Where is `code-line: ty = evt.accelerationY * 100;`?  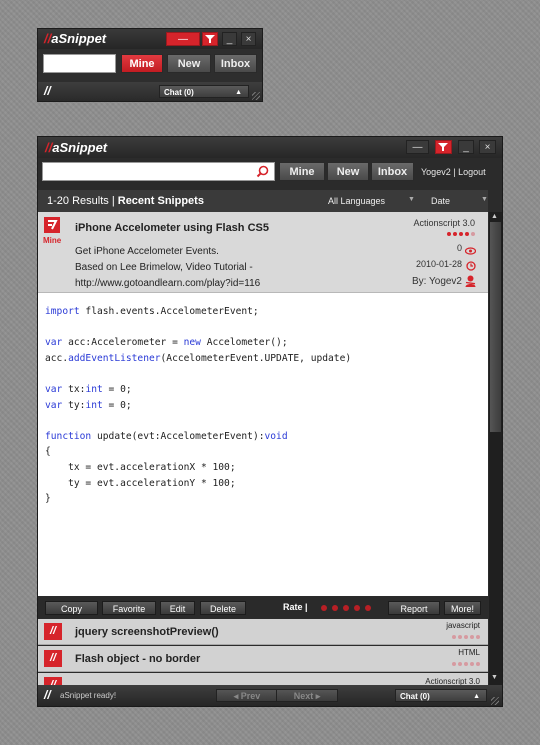
code-line: ty = evt.accelerationY * 100; is located at coordinates (140, 483).